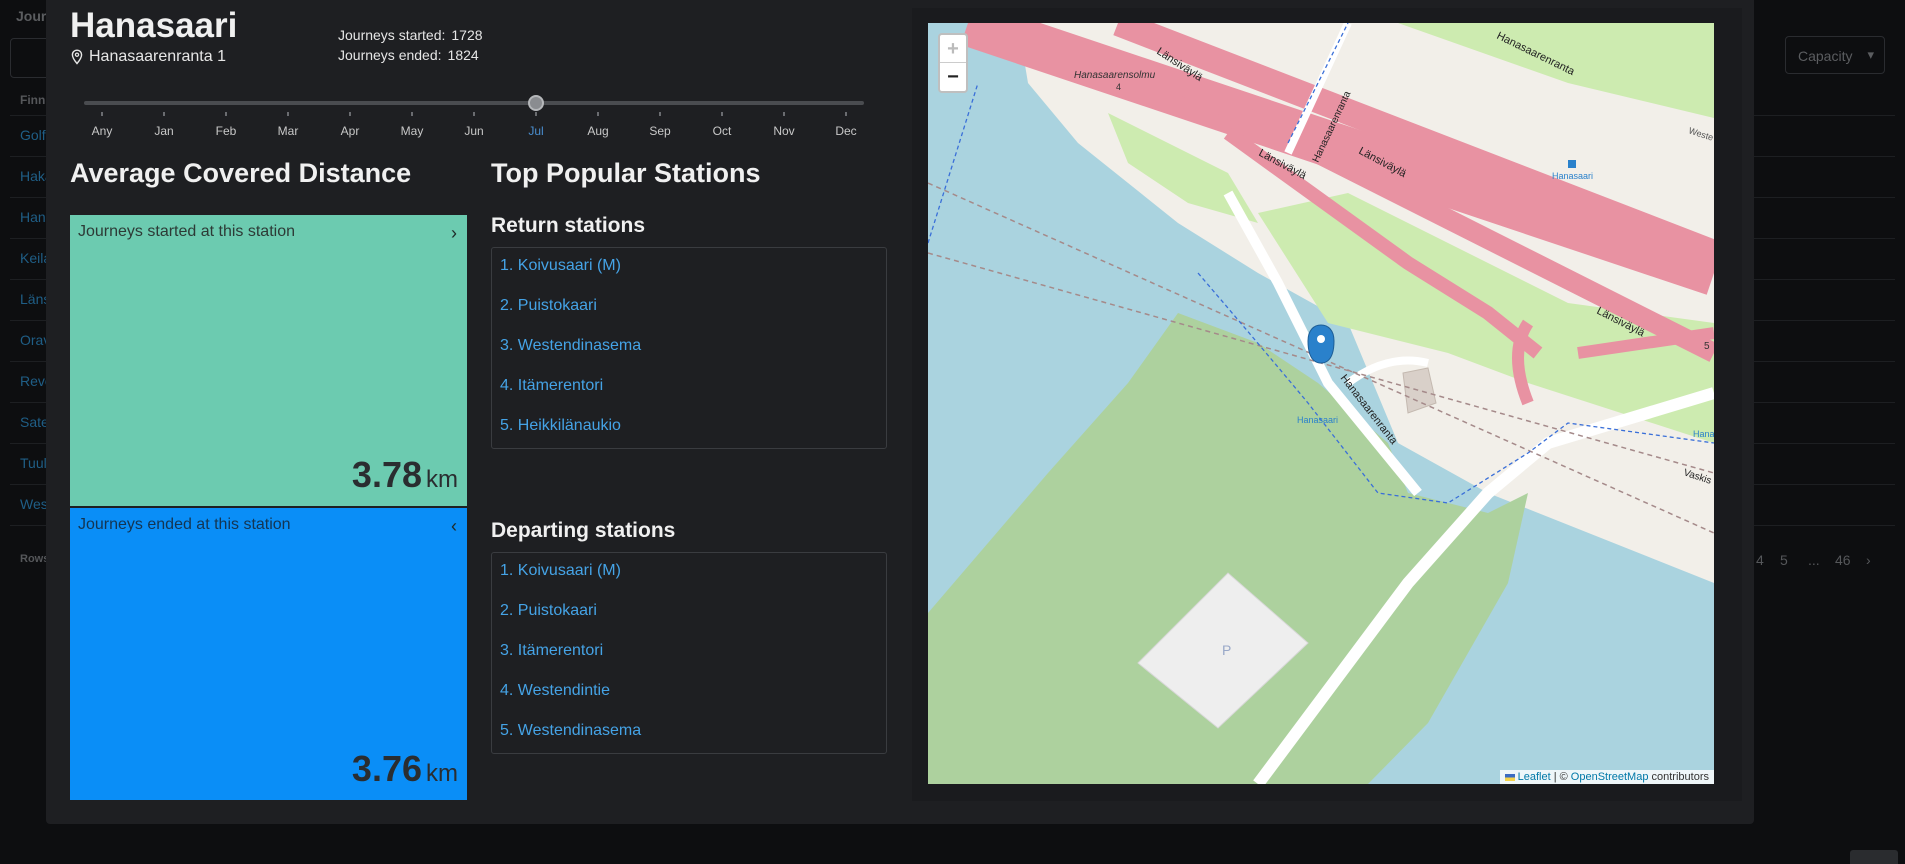 The height and width of the screenshot is (864, 1905). I want to click on chevron-down-icon: ▾, so click(1870, 54).